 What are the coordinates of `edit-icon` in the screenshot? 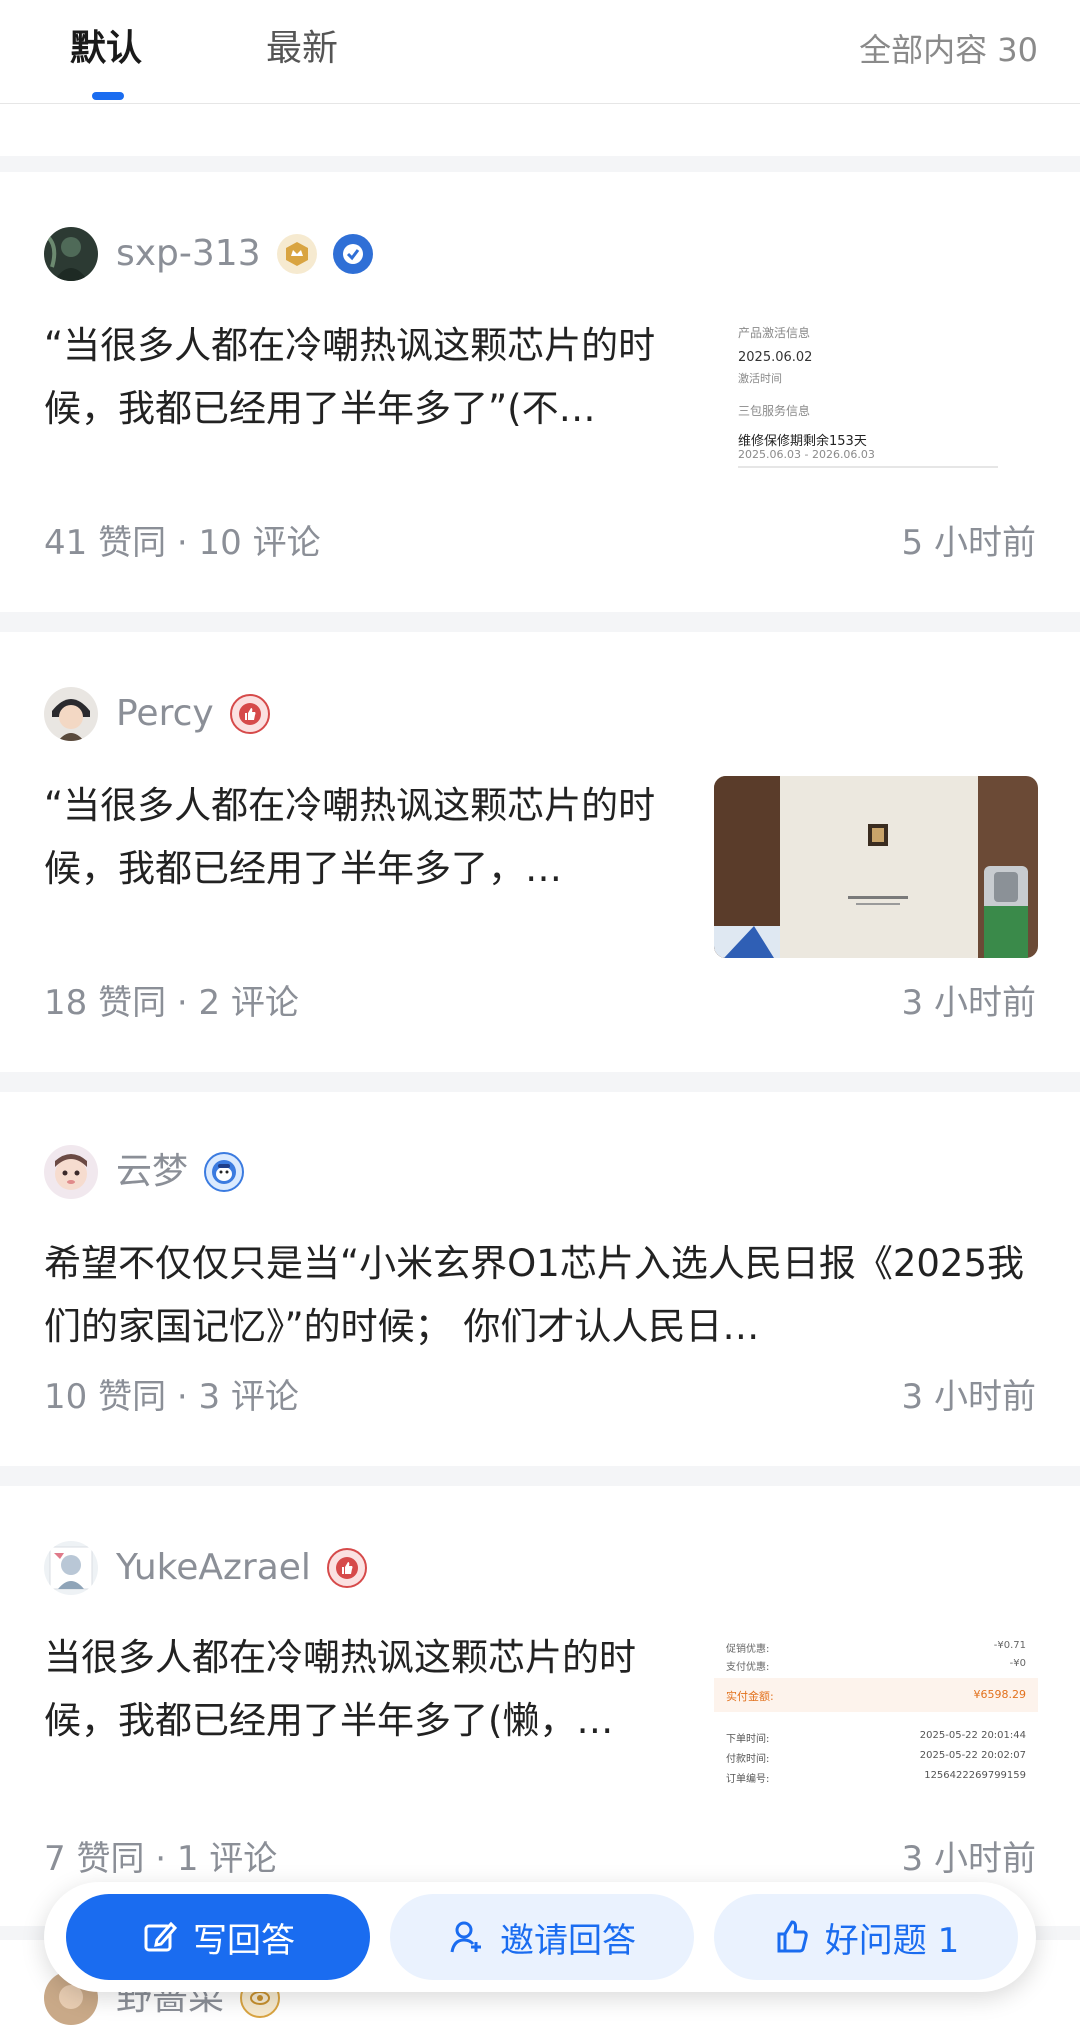 It's located at (160, 1937).